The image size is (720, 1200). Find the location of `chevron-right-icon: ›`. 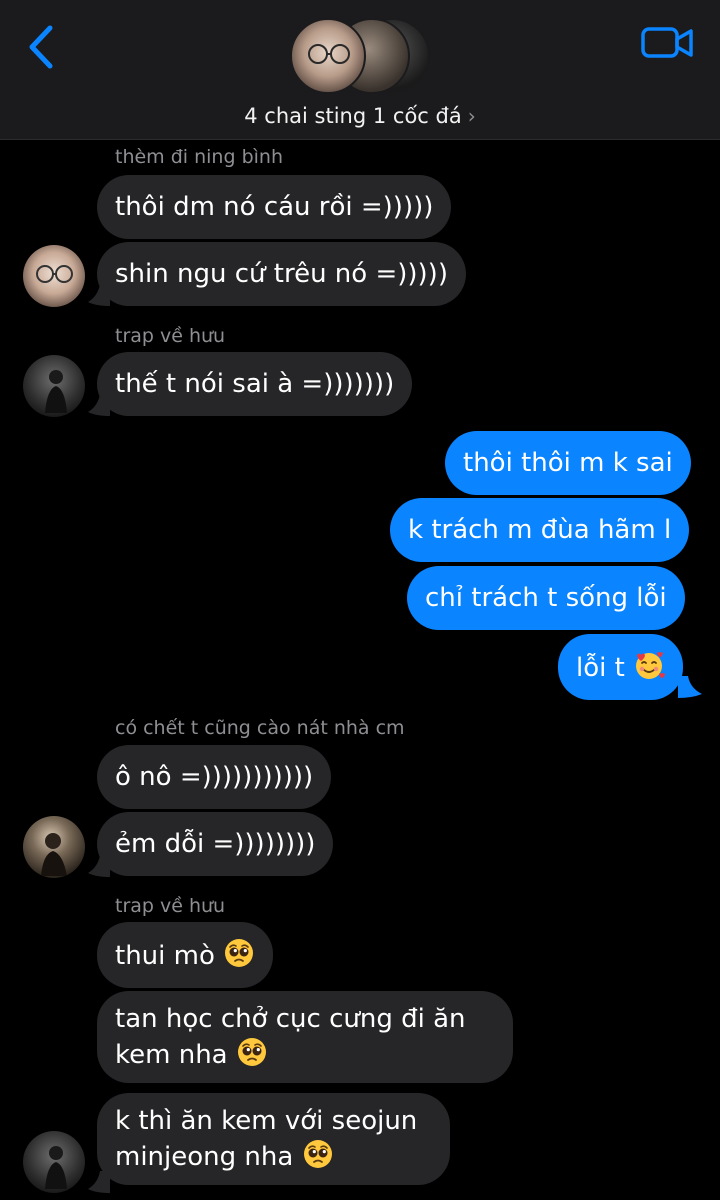

chevron-right-icon: › is located at coordinates (471, 116).